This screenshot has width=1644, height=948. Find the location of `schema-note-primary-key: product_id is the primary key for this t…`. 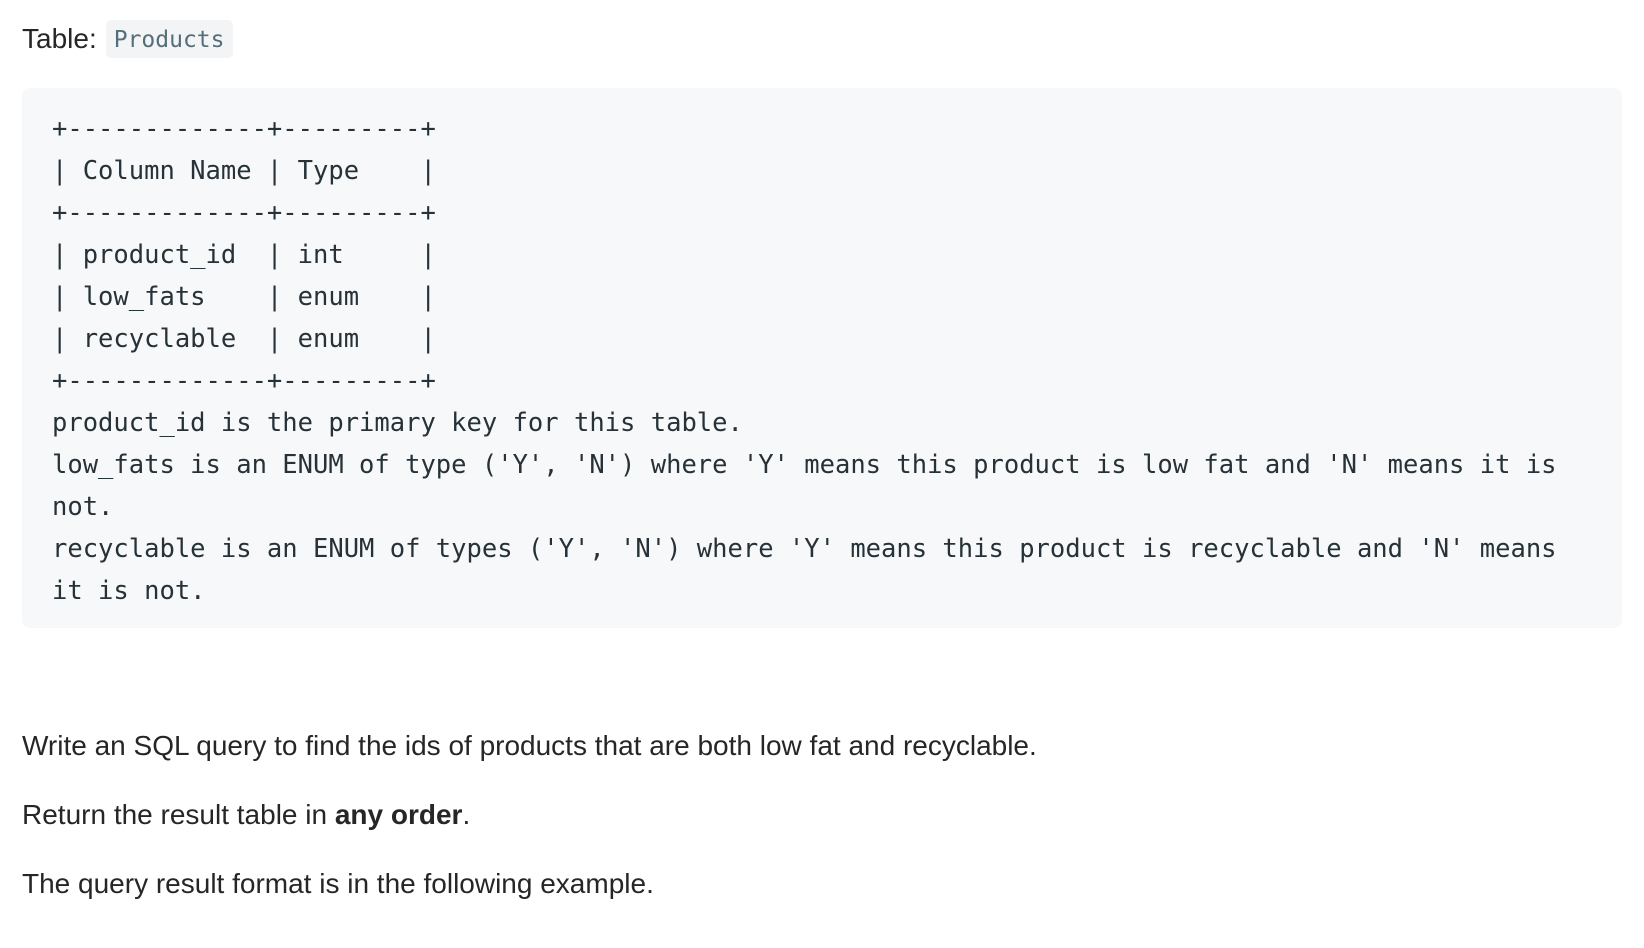

schema-note-primary-key: product_id is the primary key for this t… is located at coordinates (397, 423).